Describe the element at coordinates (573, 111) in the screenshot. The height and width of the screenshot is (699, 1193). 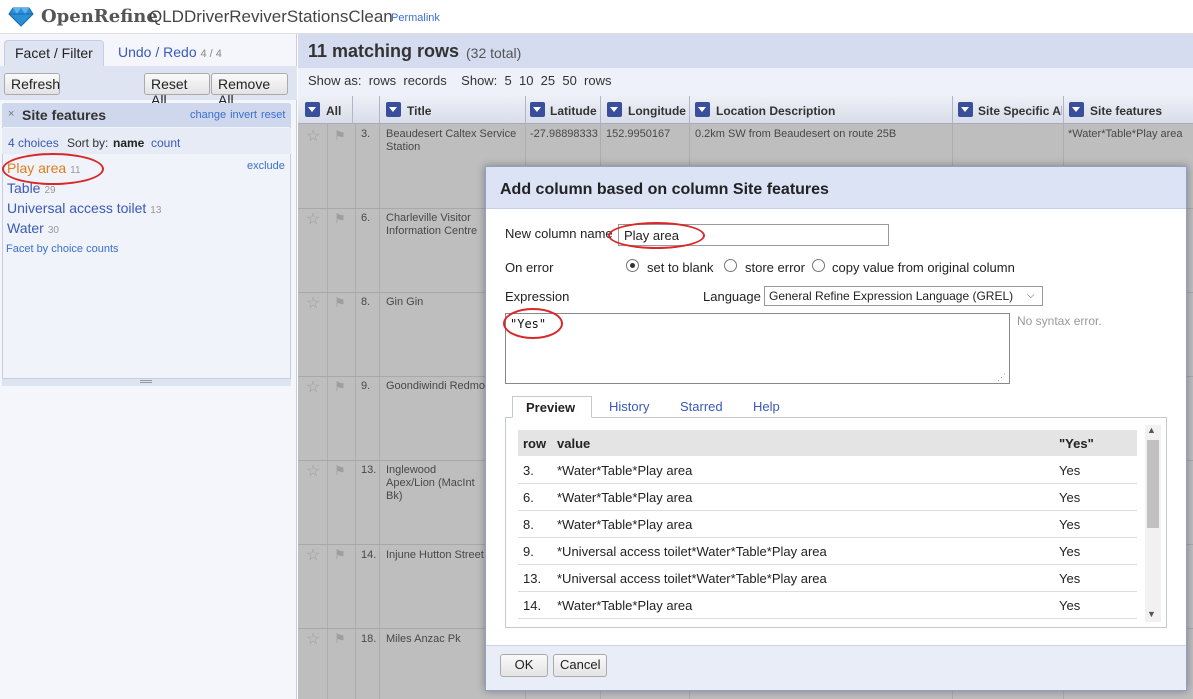
I see `column-header-latitude: Latitude` at that location.